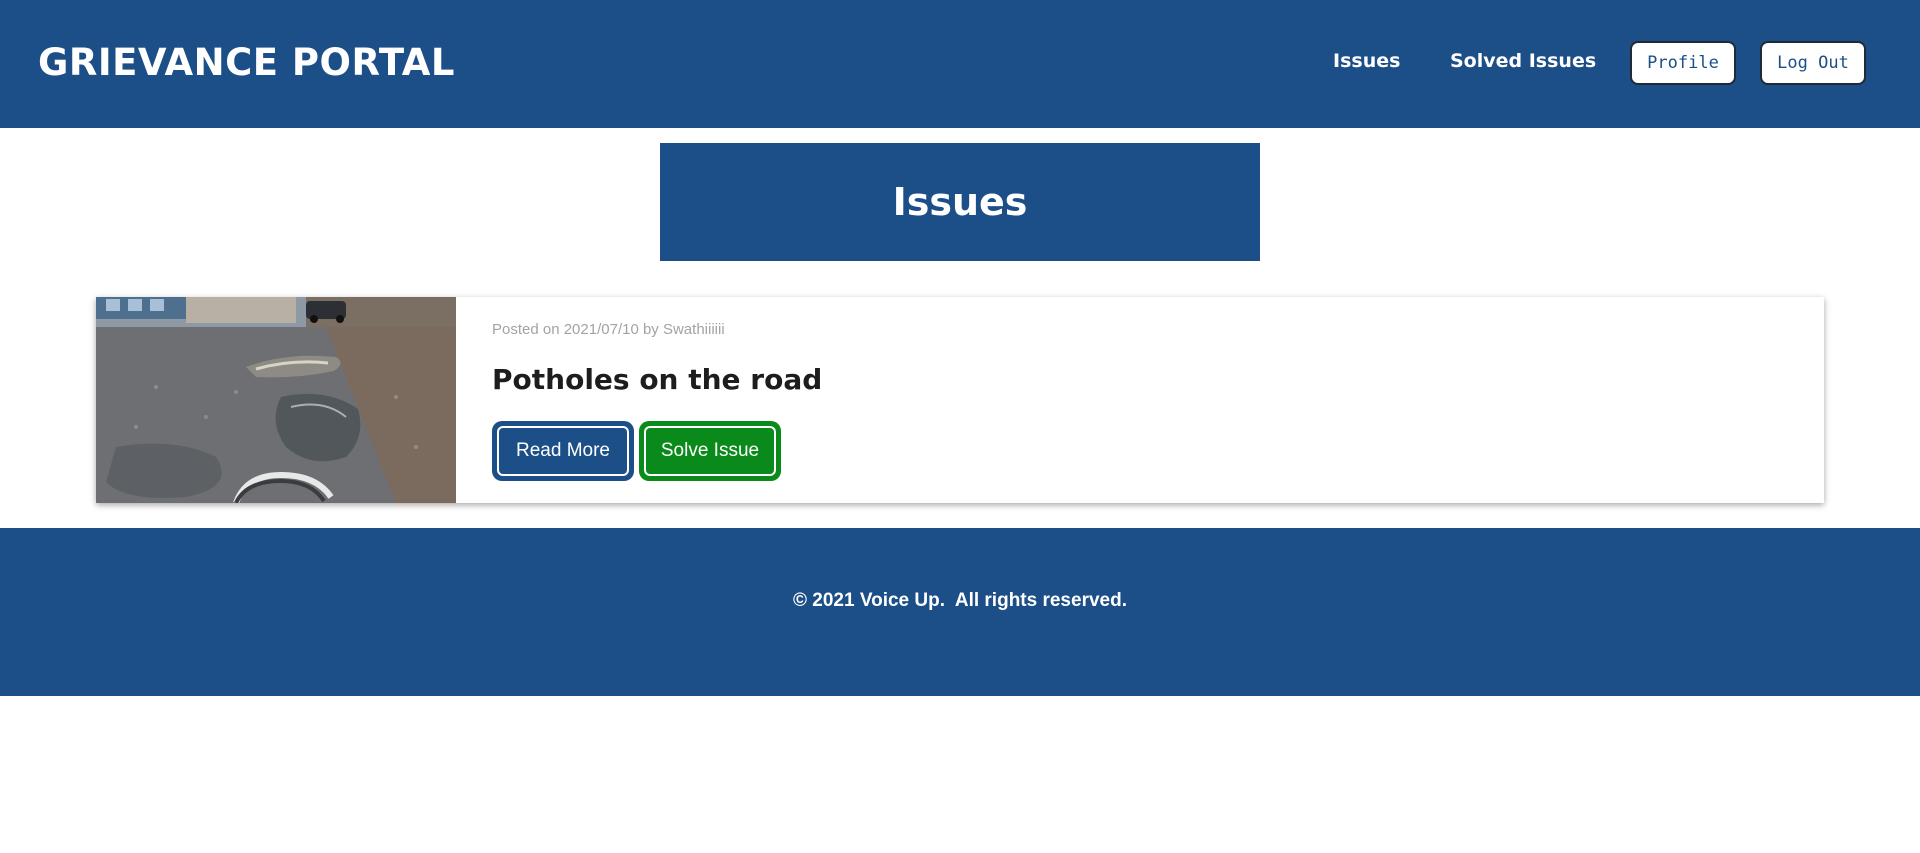  I want to click on nav-solved-issues-link: Solved Issues, so click(1523, 61).